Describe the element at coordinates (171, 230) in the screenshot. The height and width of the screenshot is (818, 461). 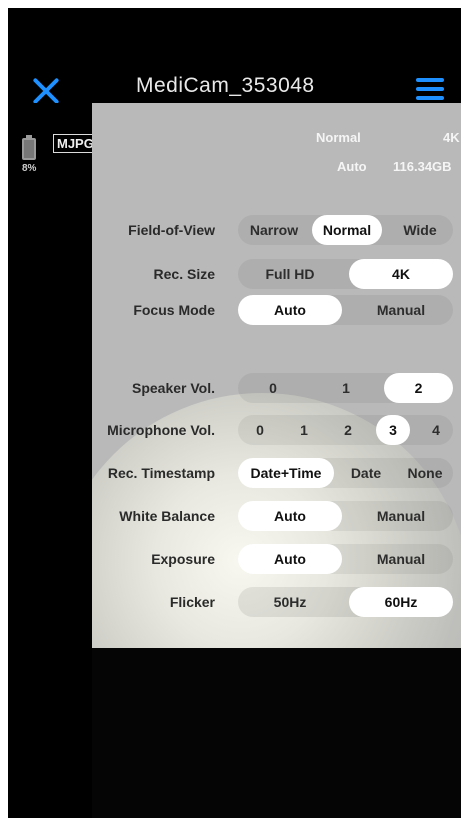
I see `fov-label: Field-of-View` at that location.